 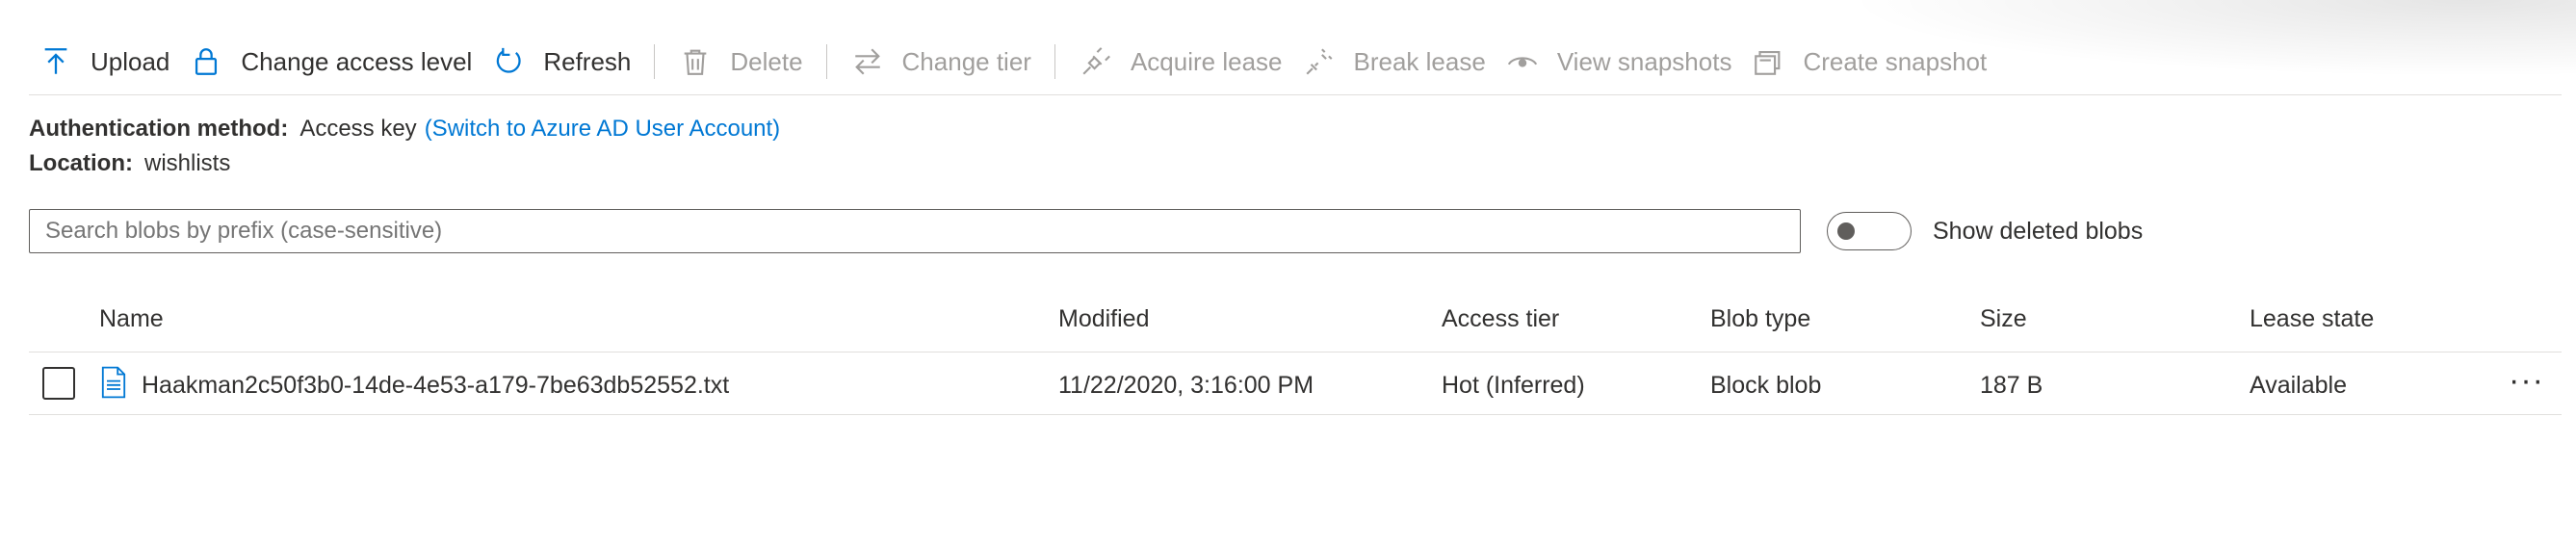 I want to click on toggle-knob, so click(x=1846, y=231).